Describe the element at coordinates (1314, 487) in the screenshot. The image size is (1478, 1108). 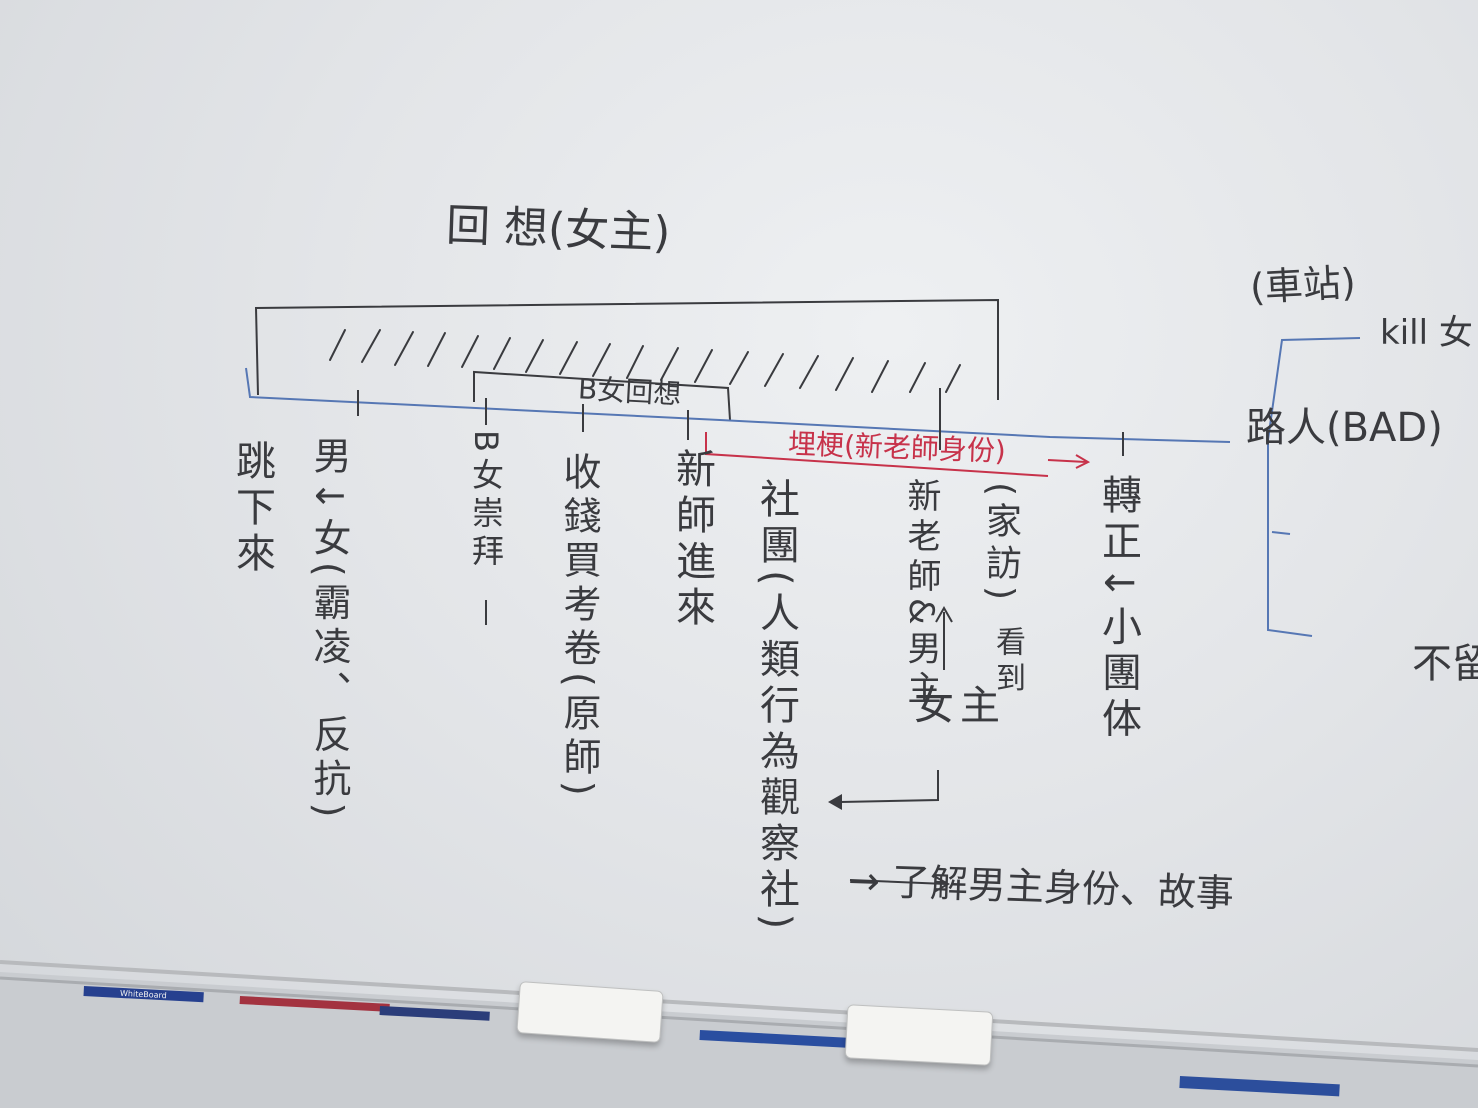
I see `right-bracket` at that location.